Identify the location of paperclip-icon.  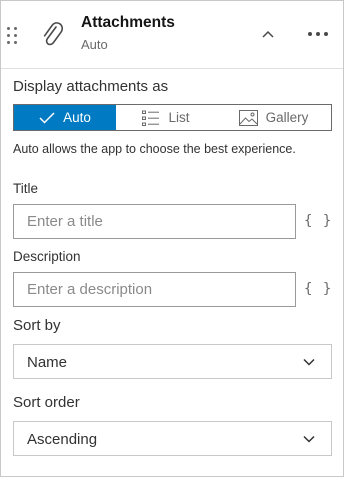
(52, 34).